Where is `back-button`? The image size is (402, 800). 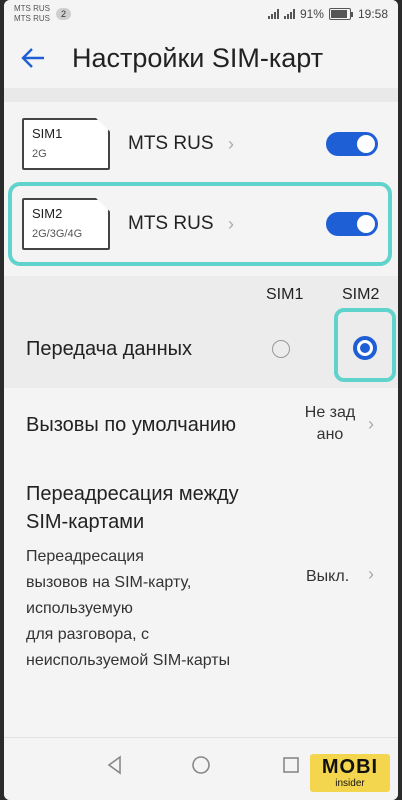
back-button is located at coordinates (36, 58).